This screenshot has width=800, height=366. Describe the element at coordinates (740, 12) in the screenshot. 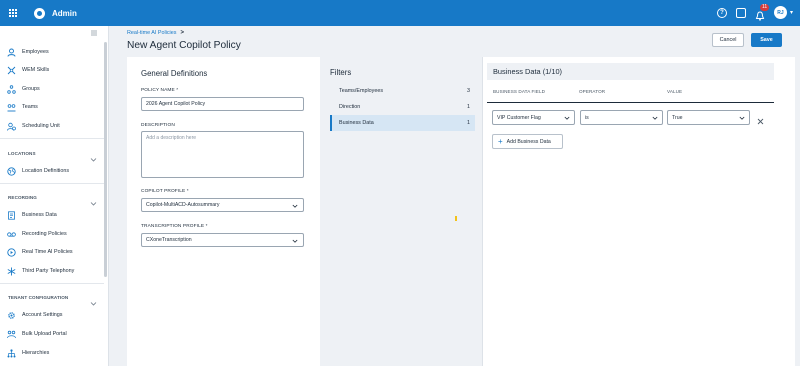

I see `apps-icon` at that location.